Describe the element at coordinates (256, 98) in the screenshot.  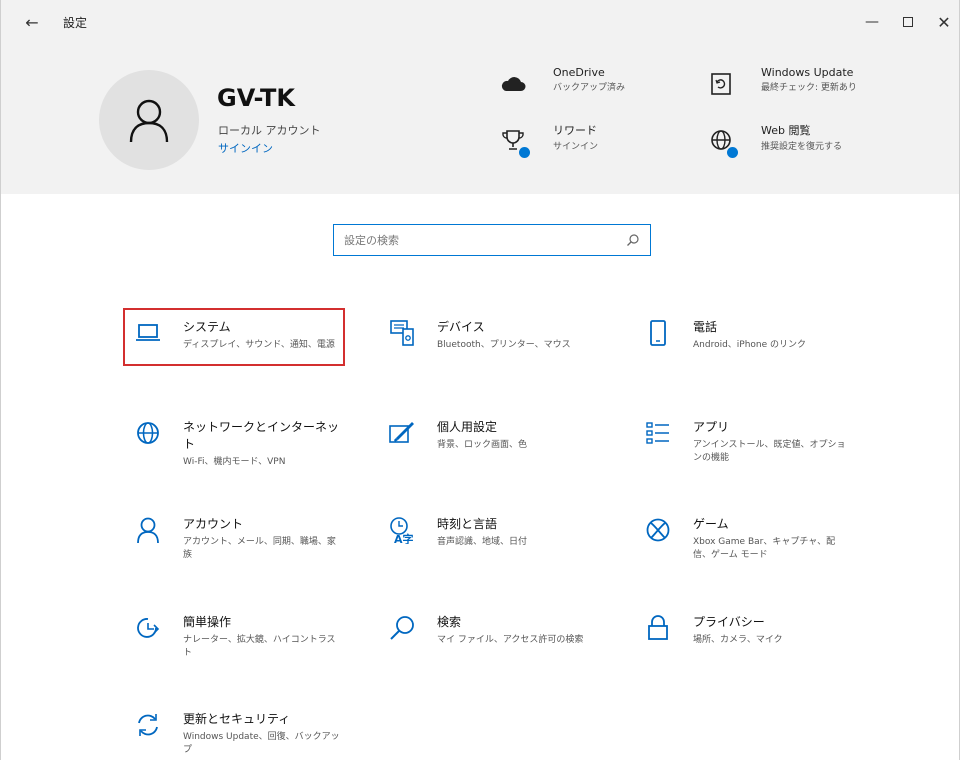
I see `user-name: GV-TK` at that location.